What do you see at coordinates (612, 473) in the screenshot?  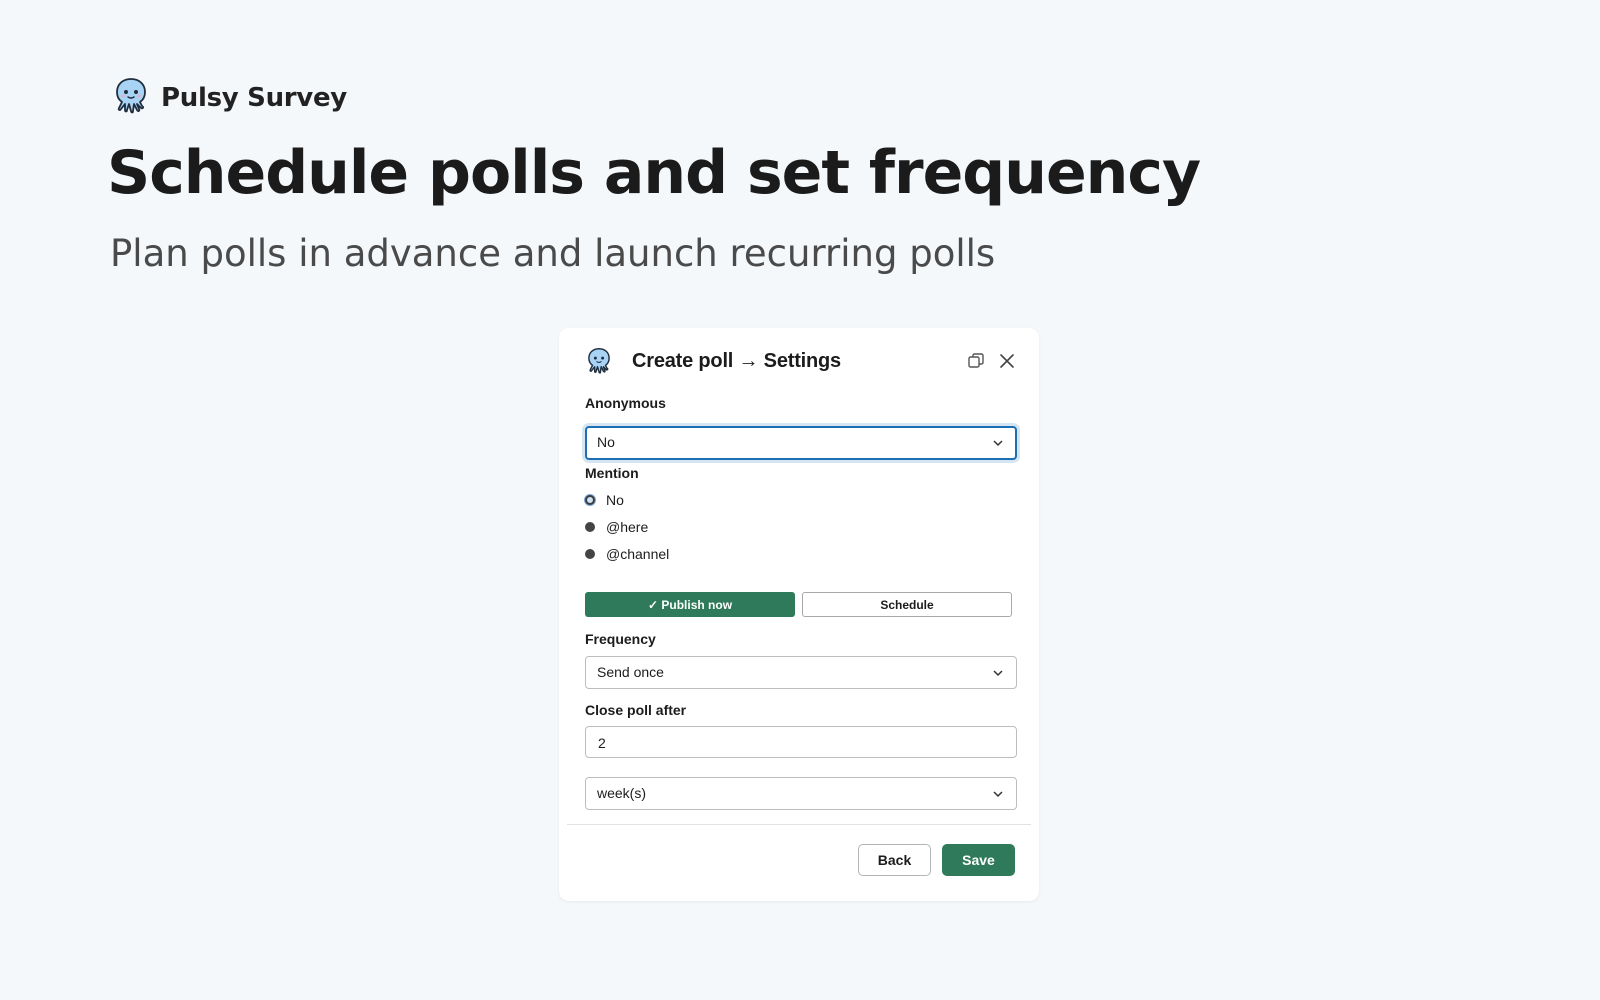 I see `mention-label: Mention` at bounding box center [612, 473].